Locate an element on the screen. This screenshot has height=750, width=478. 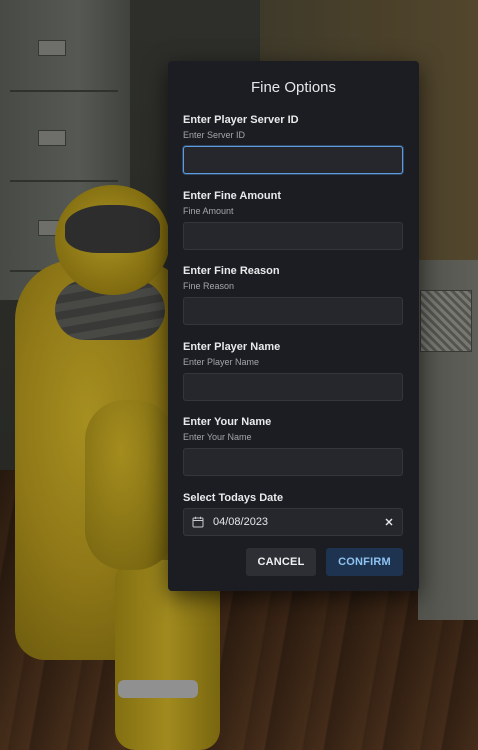
your-name-input is located at coordinates (293, 462).